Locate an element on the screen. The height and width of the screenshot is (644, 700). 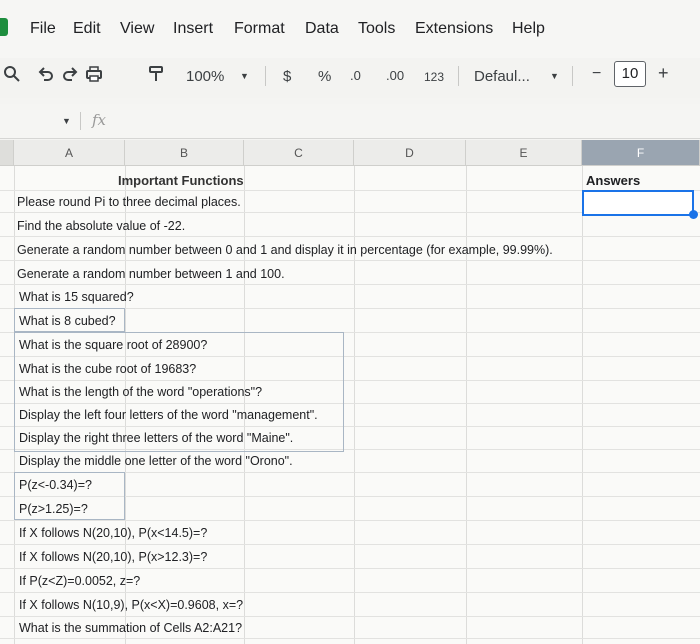
column-header-e: E is located at coordinates (524, 153).